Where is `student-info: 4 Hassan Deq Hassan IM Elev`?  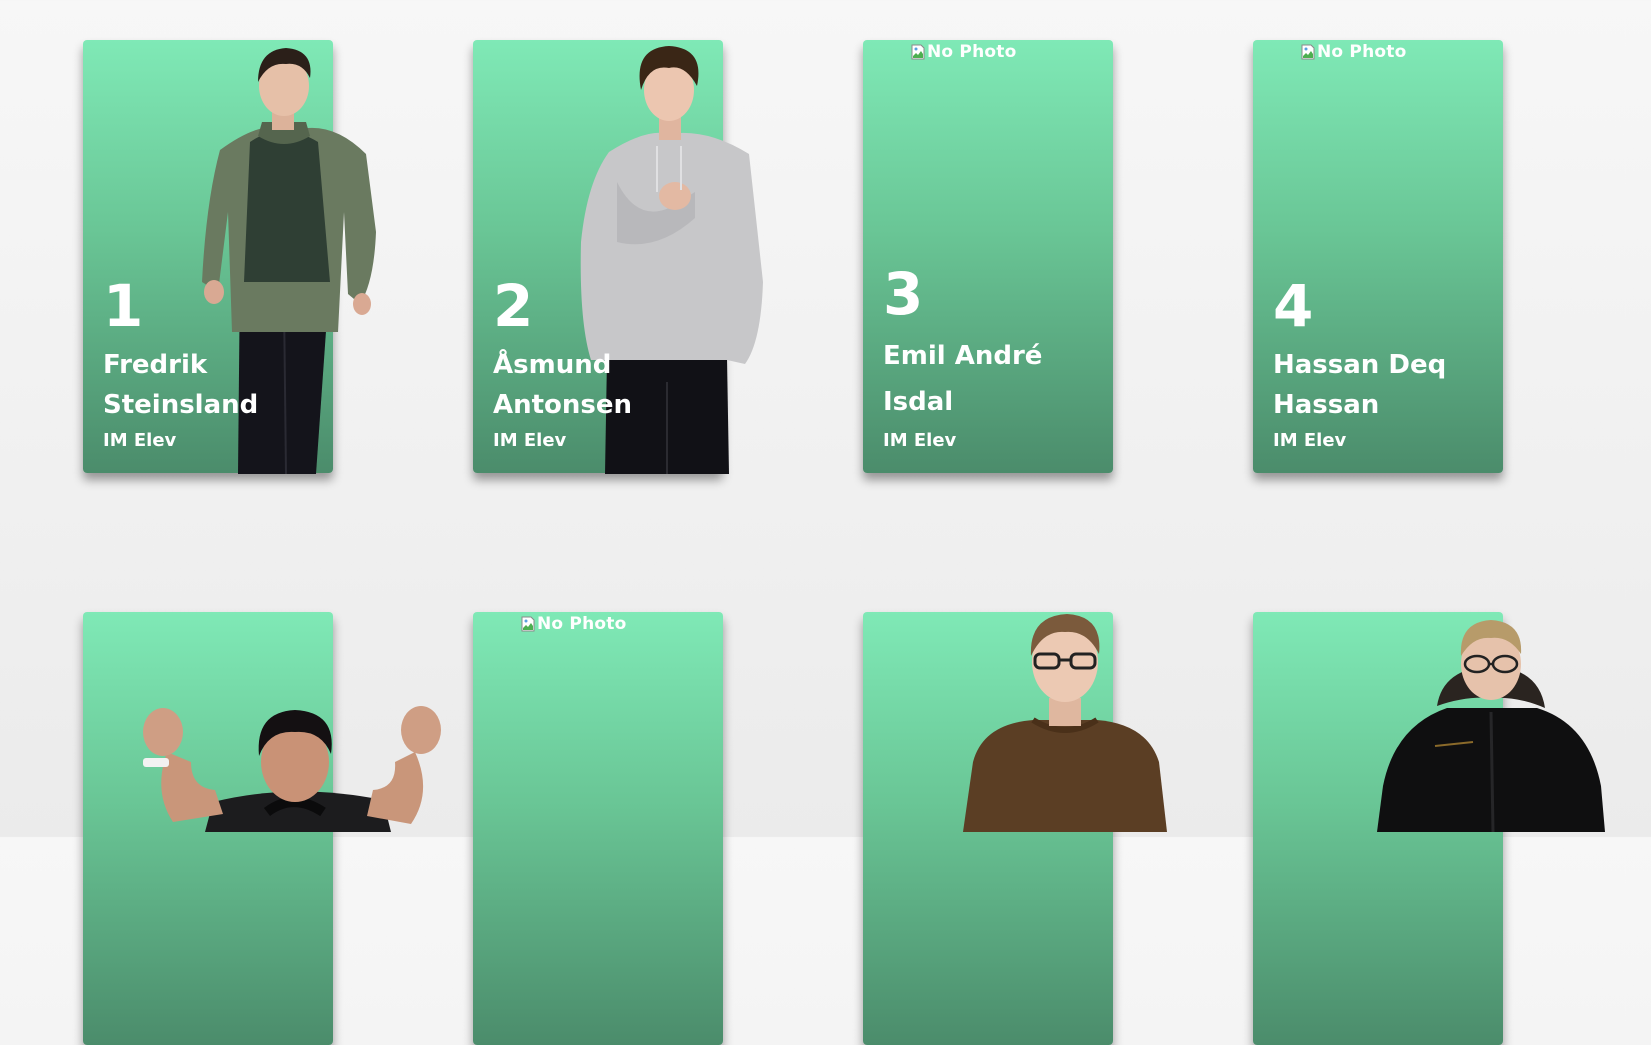
student-info: 4 Hassan Deq Hassan IM Elev is located at coordinates (1384, 365).